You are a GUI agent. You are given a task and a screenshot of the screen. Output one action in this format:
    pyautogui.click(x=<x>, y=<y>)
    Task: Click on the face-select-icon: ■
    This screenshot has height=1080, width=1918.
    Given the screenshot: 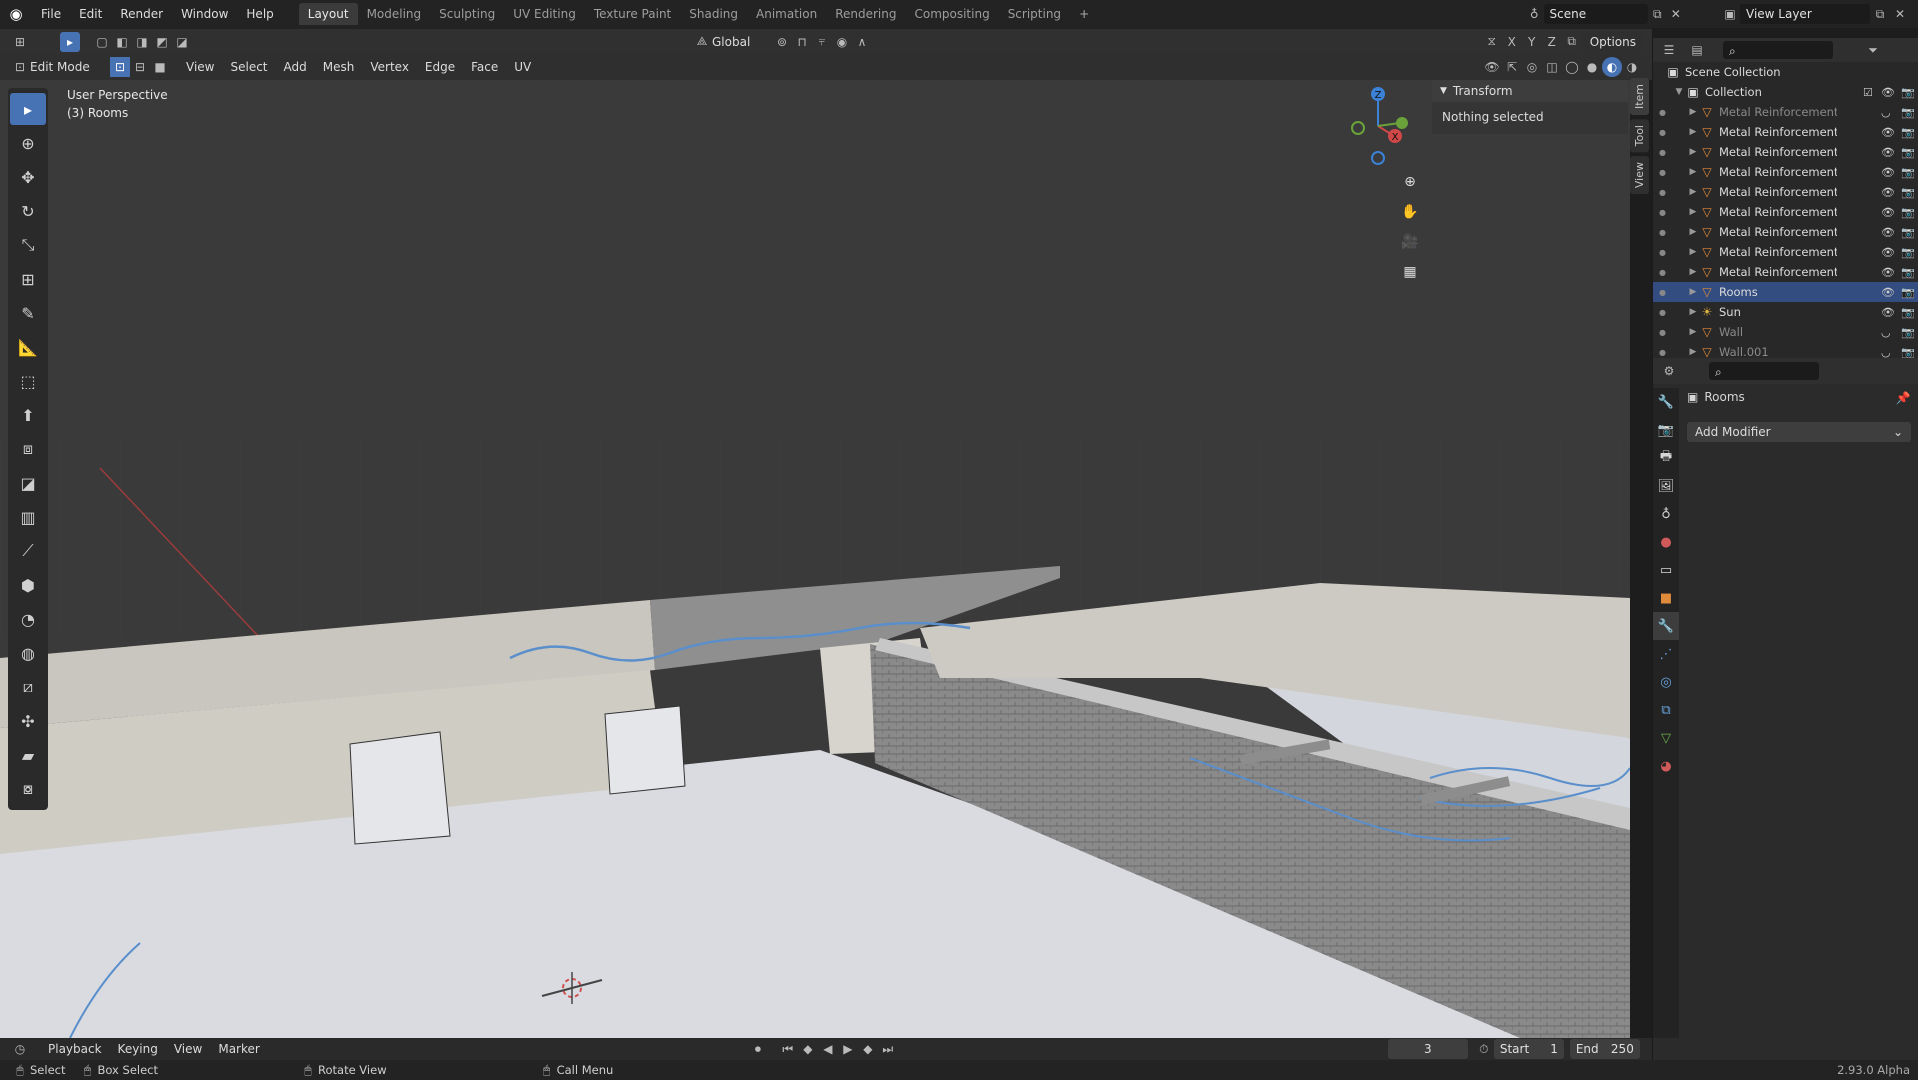 What is the action you would take?
    pyautogui.click(x=160, y=67)
    